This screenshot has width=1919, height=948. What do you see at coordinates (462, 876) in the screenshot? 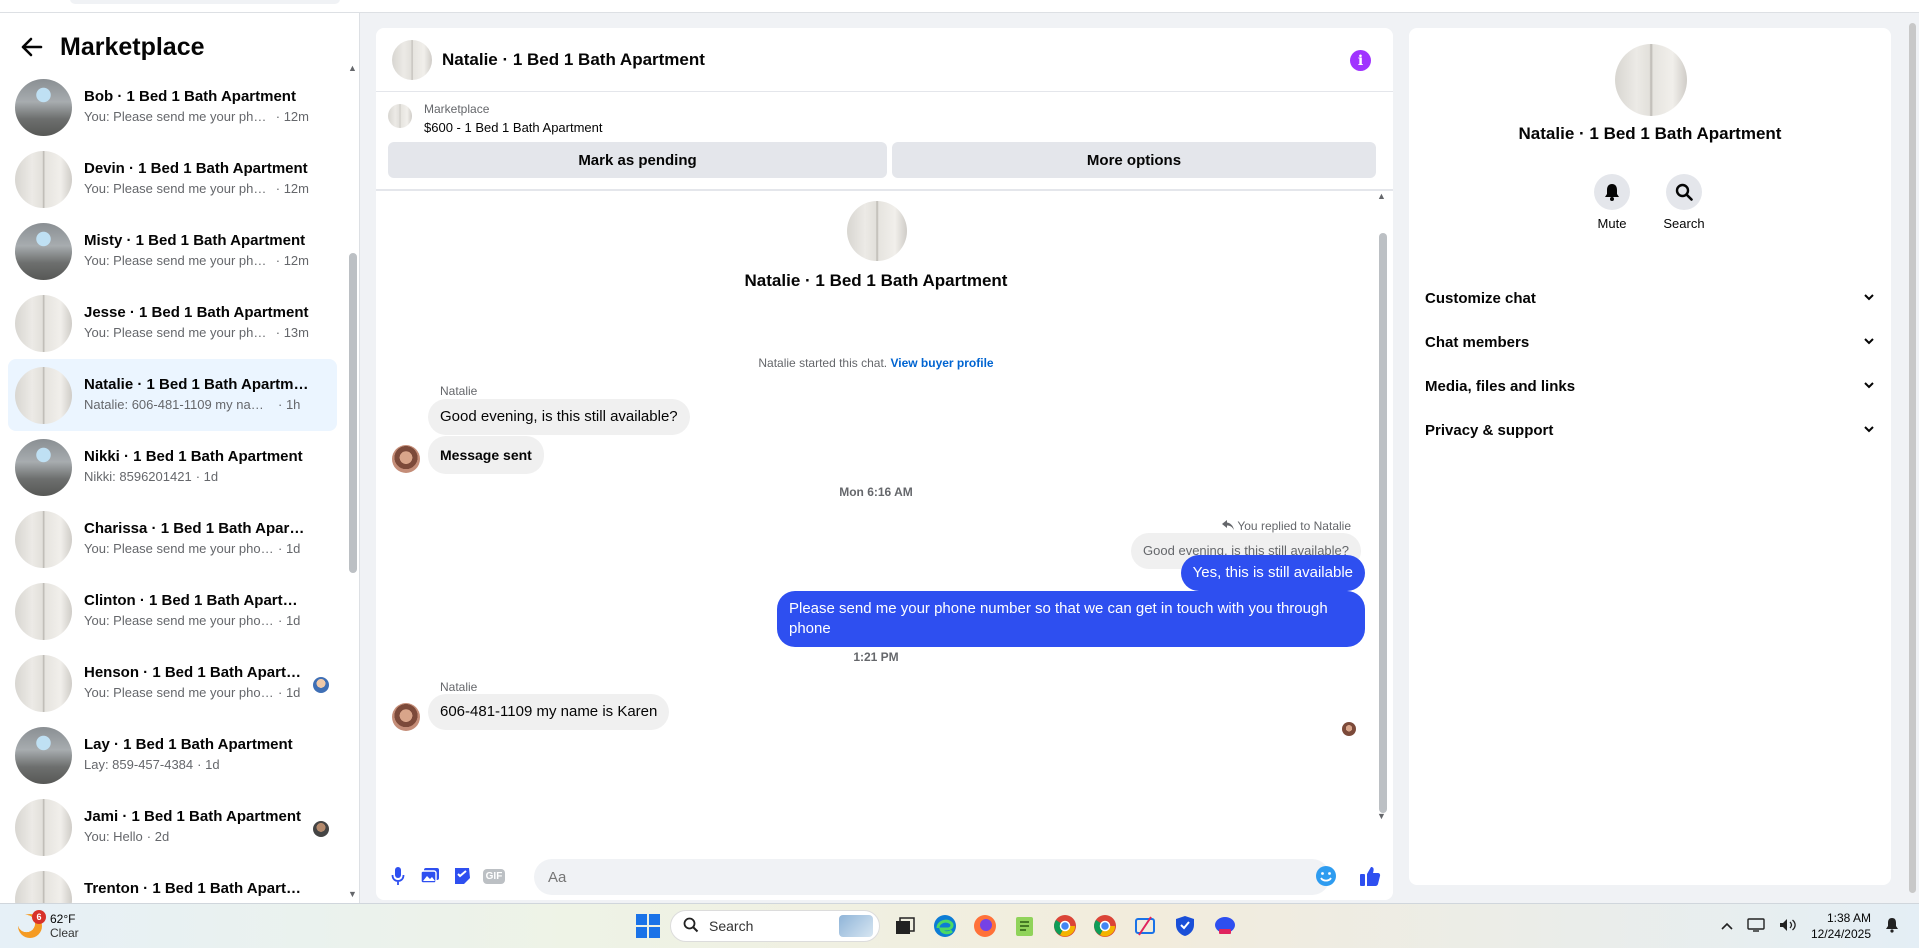
I see `sticker-icon` at bounding box center [462, 876].